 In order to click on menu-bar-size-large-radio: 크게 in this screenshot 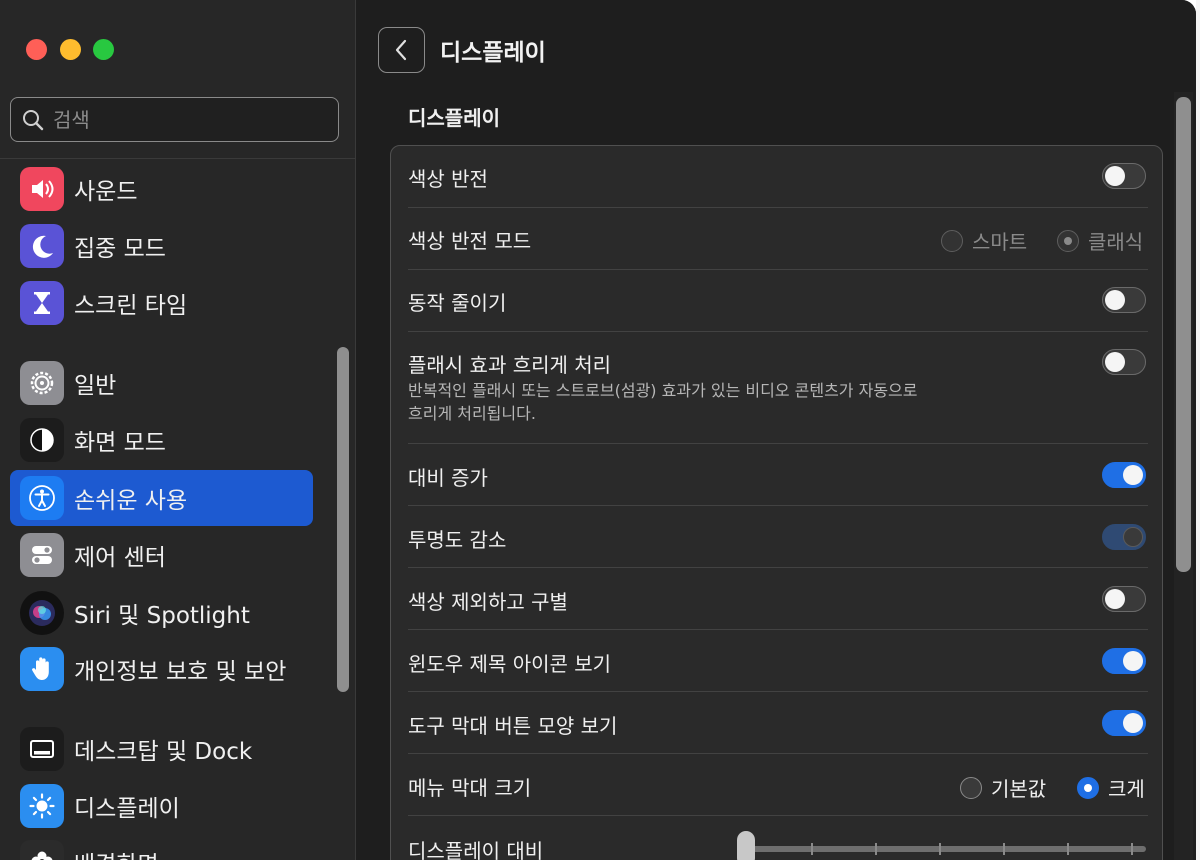, I will do `click(1111, 787)`.